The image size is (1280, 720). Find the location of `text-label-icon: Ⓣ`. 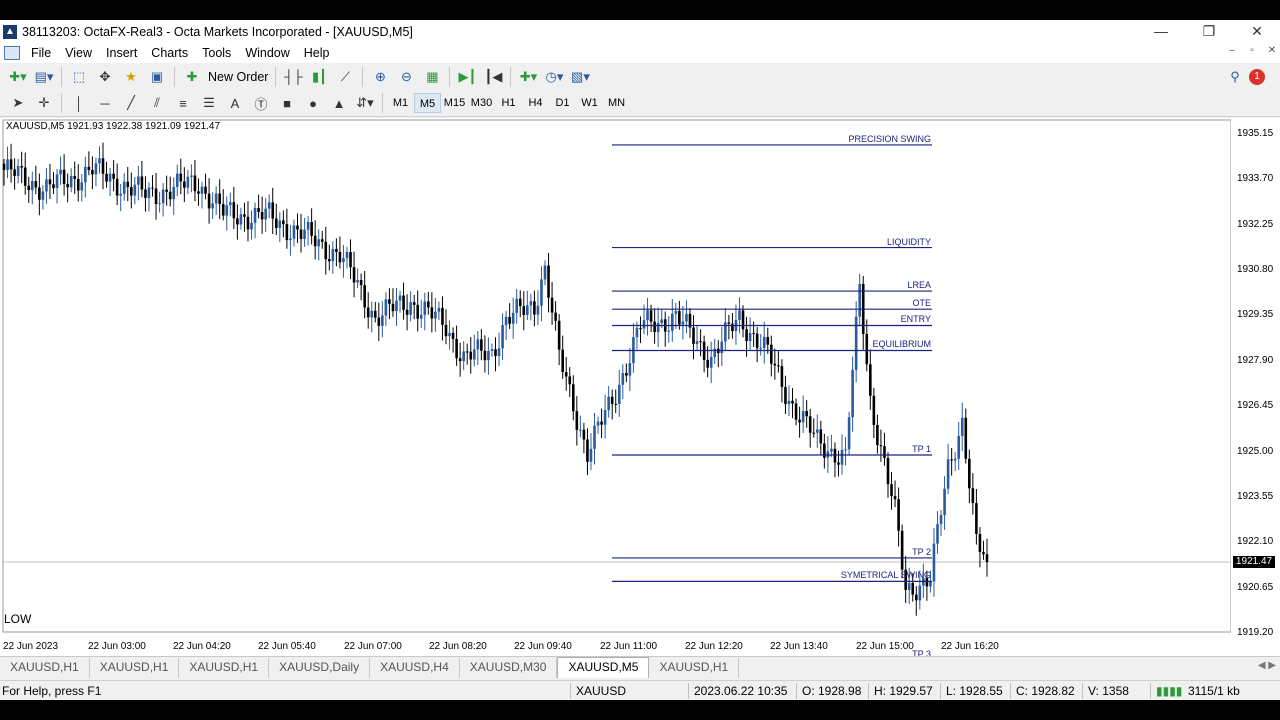

text-label-icon: Ⓣ is located at coordinates (261, 103).